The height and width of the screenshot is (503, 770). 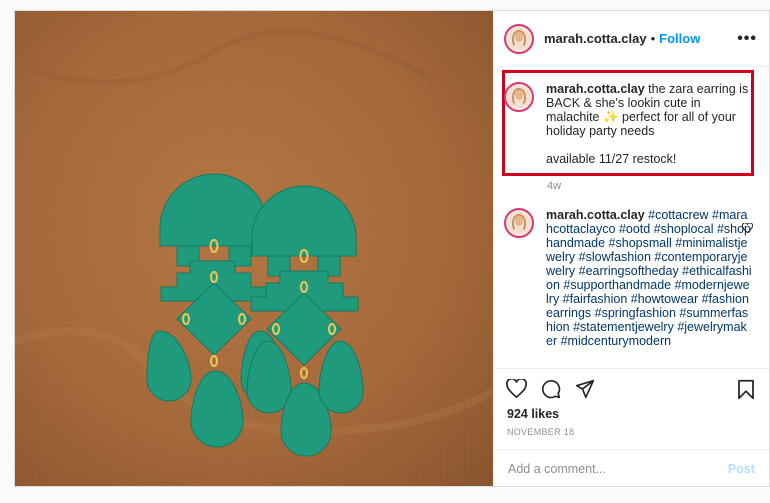 What do you see at coordinates (533, 414) in the screenshot?
I see `likes-count: 924 likes` at bounding box center [533, 414].